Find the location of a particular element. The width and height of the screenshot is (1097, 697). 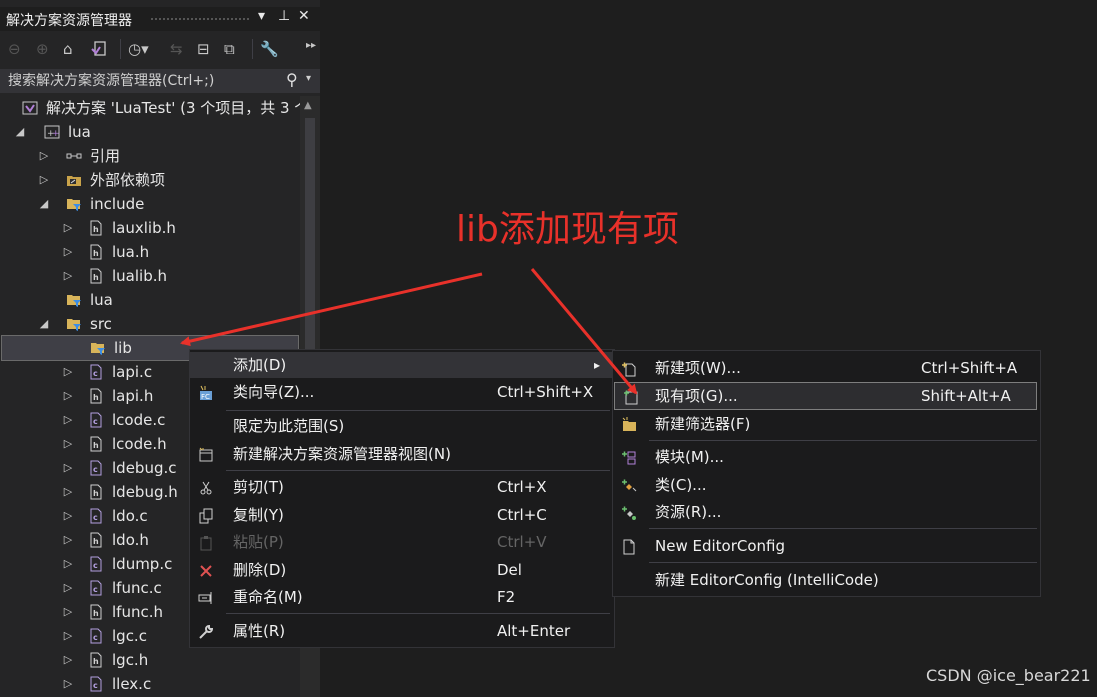

copy-icon is located at coordinates (206, 515).